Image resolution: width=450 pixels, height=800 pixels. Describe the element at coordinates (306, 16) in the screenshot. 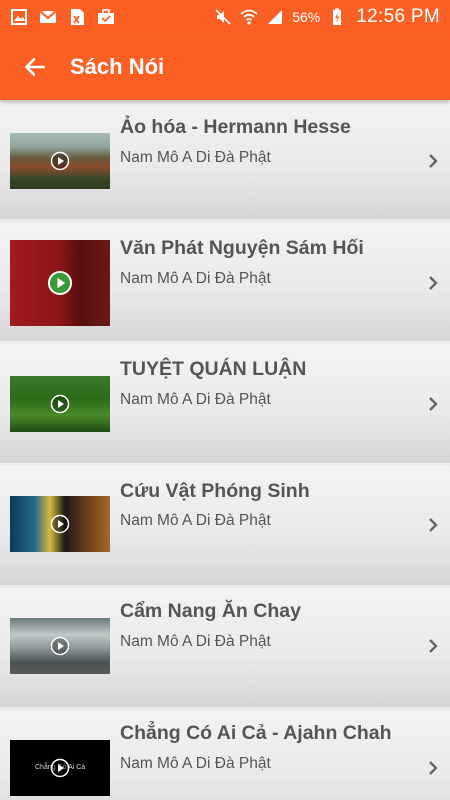

I see `battery-percentage: 56%` at that location.